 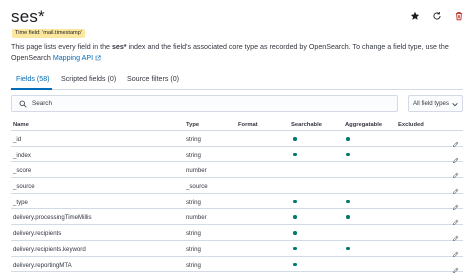 I want to click on column-header-excluded: Excluded, so click(x=411, y=125).